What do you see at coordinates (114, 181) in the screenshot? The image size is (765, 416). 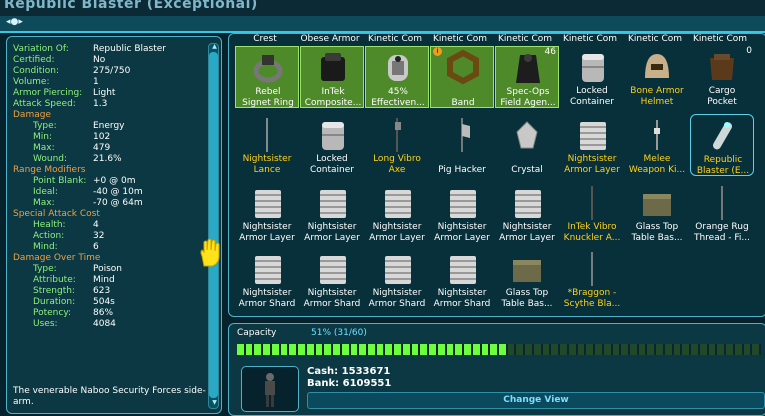 I see `attribute-value: +0 @ 0m` at bounding box center [114, 181].